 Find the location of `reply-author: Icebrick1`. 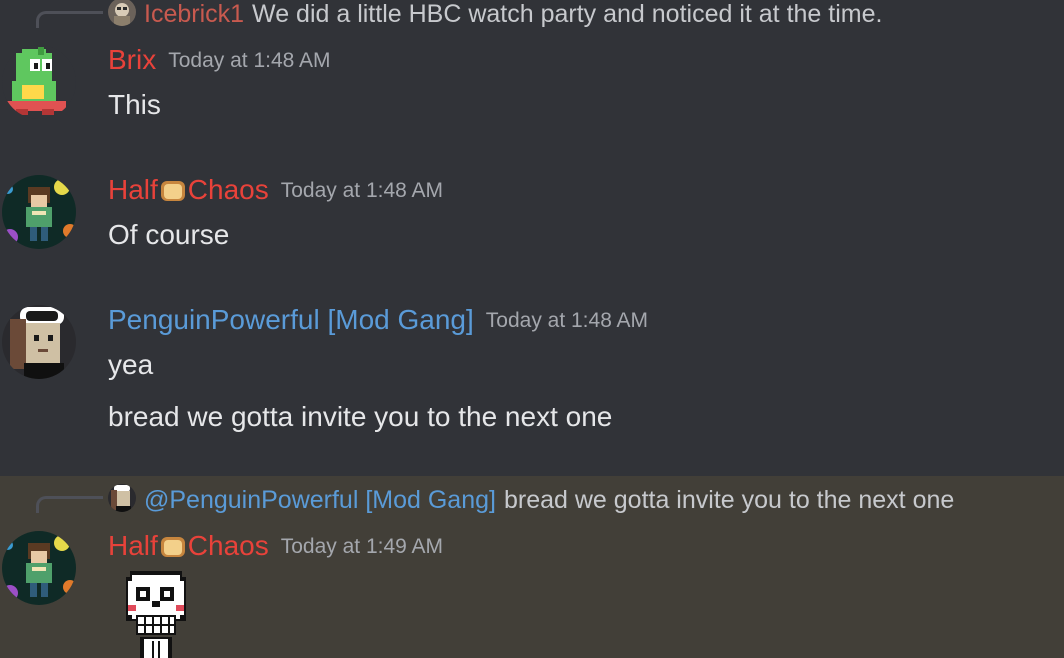

reply-author: Icebrick1 is located at coordinates (194, 14).